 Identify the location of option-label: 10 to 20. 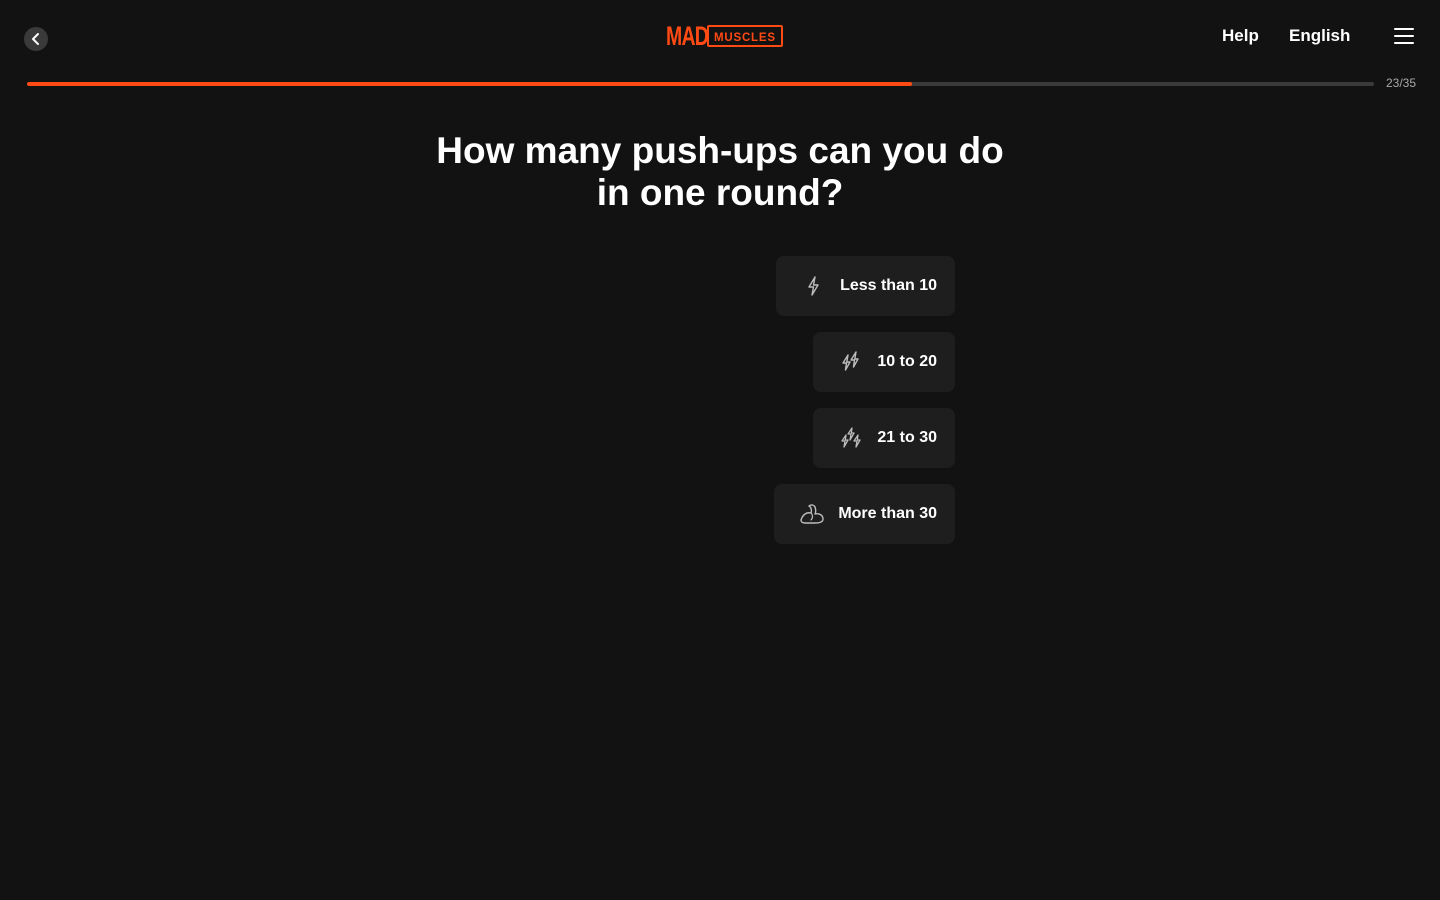
(907, 361).